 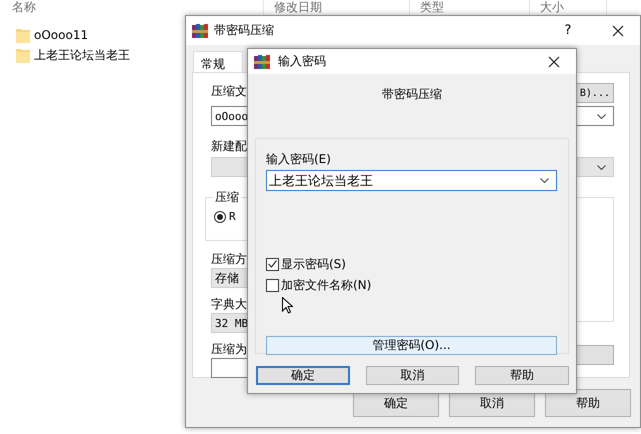 What do you see at coordinates (82, 55) in the screenshot?
I see `file-name: 上老王论坛当老王` at bounding box center [82, 55].